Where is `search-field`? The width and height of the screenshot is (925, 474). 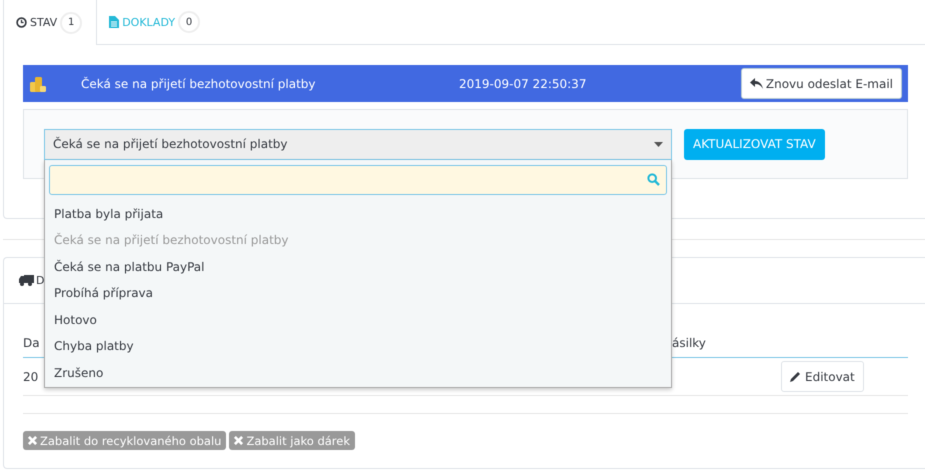 search-field is located at coordinates (358, 179).